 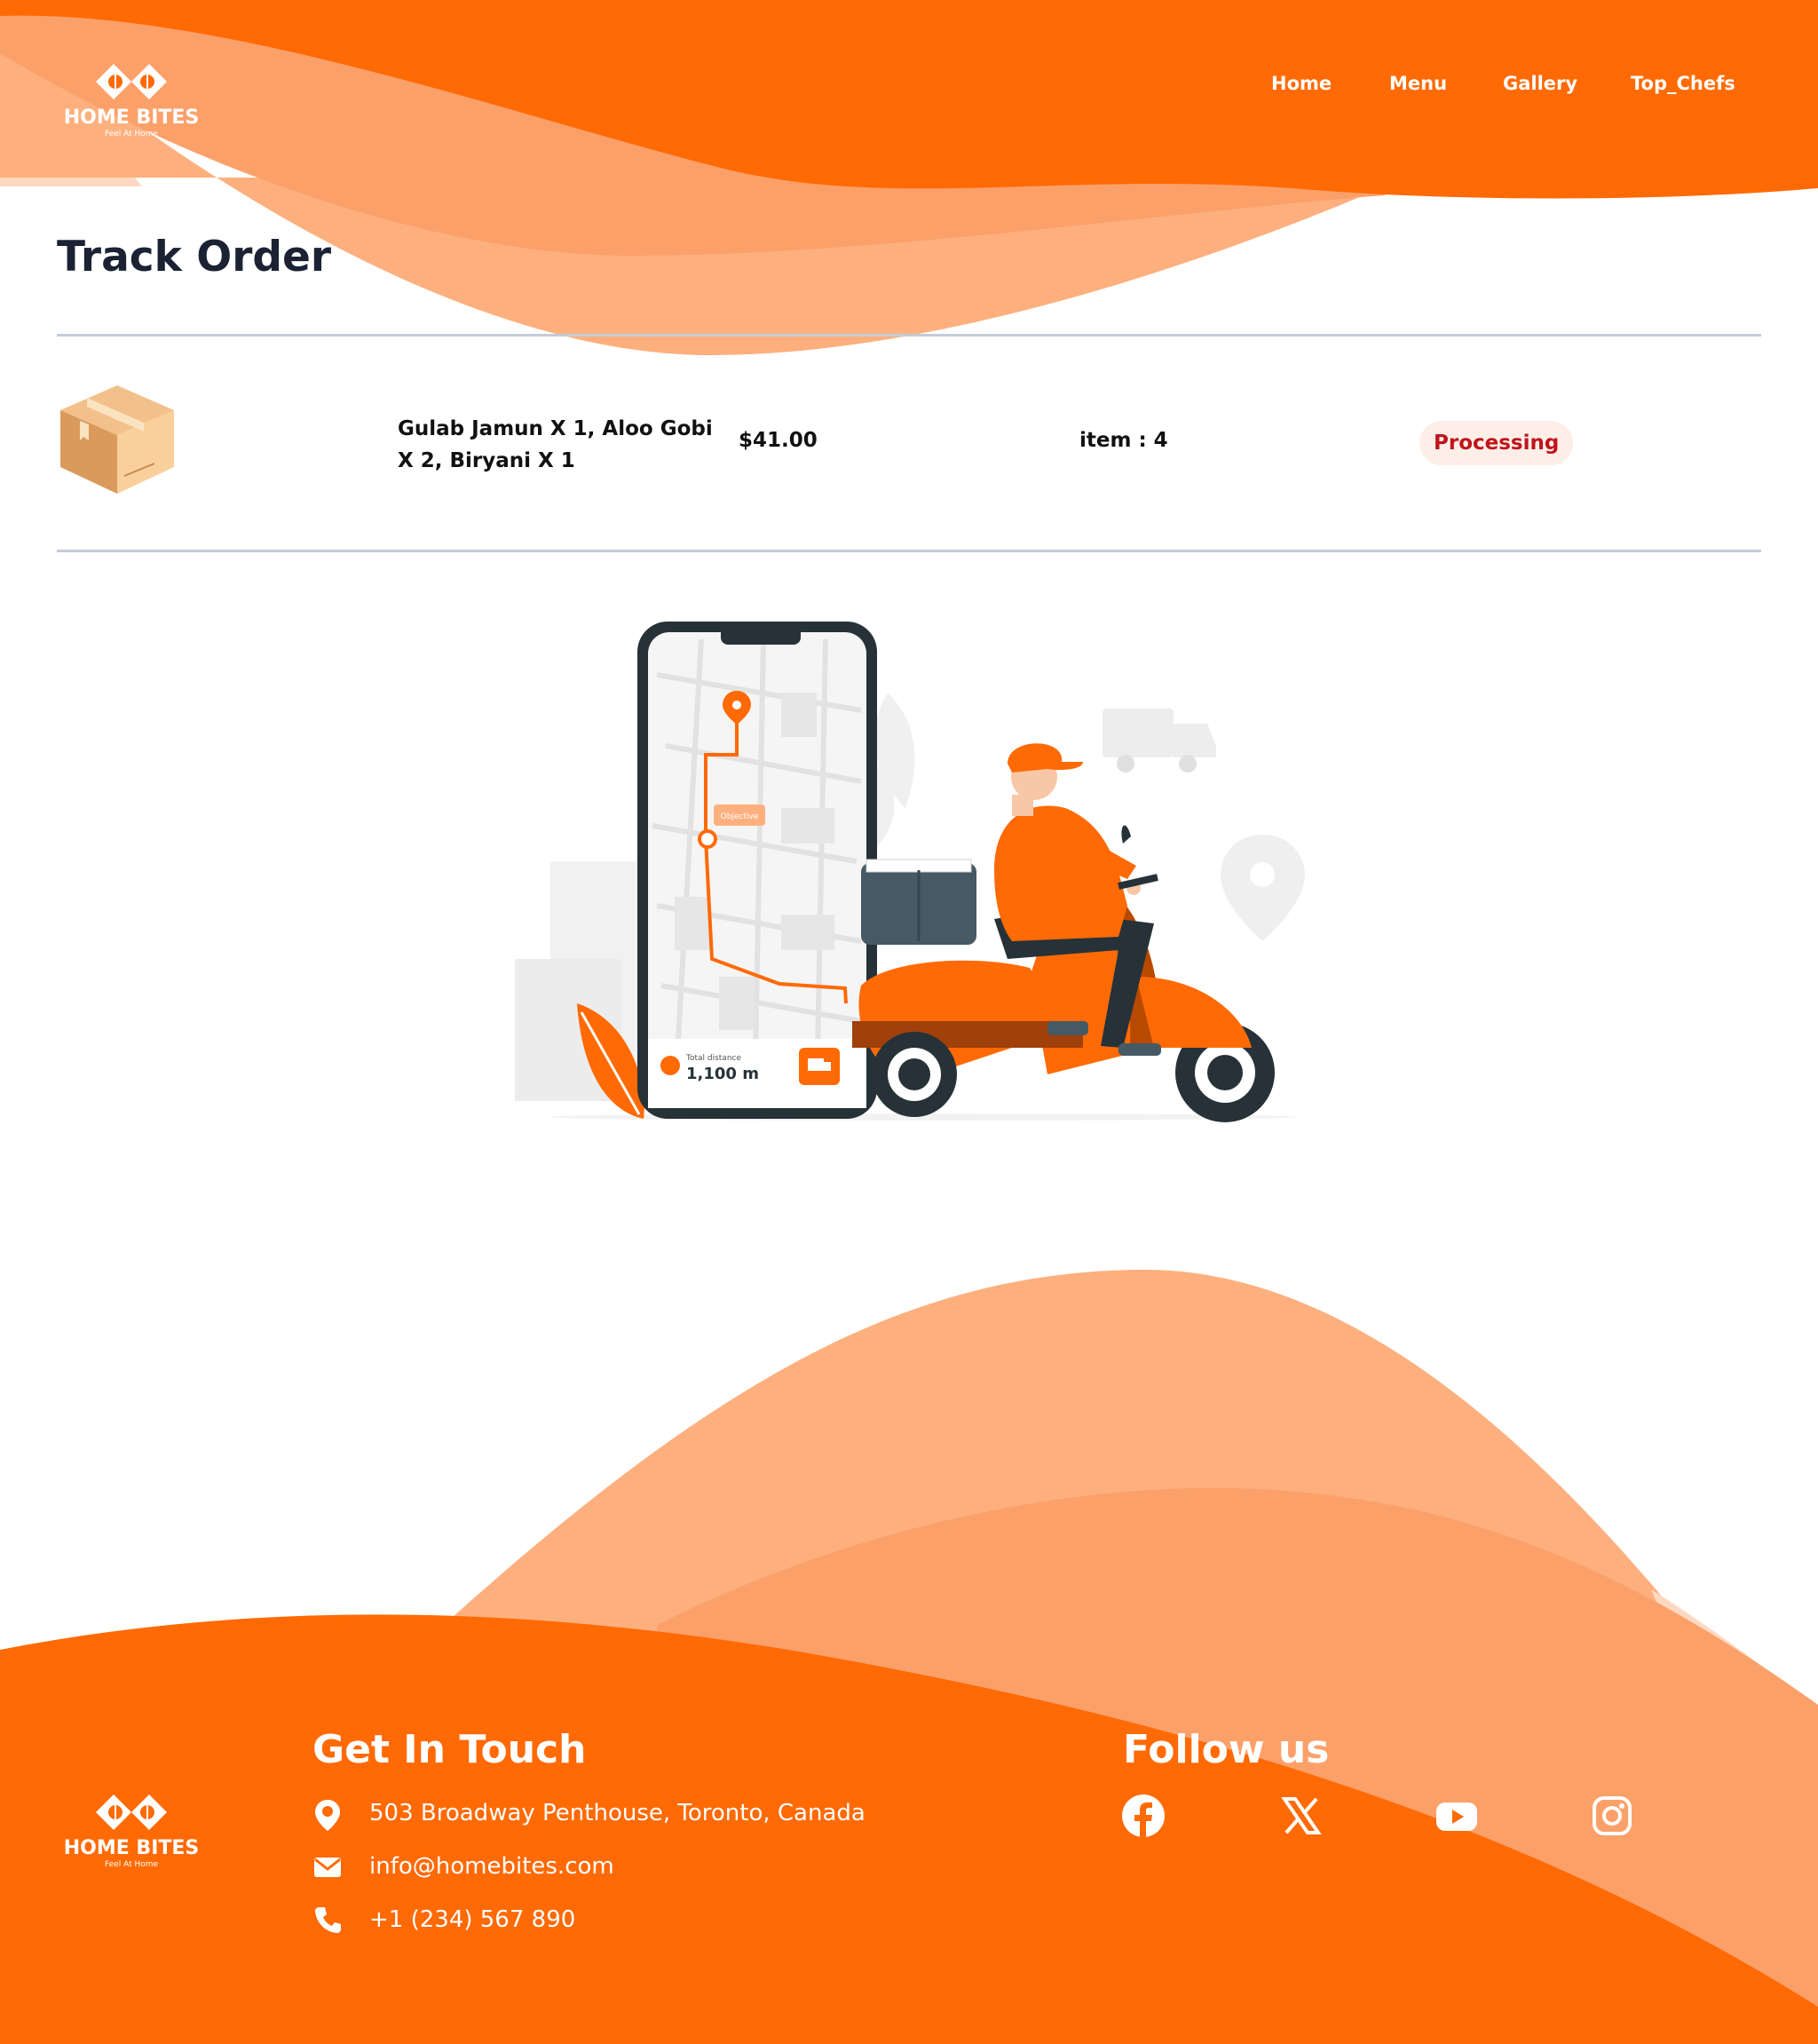 I want to click on nav-top-chefs: Top_Chefs, so click(x=1683, y=83).